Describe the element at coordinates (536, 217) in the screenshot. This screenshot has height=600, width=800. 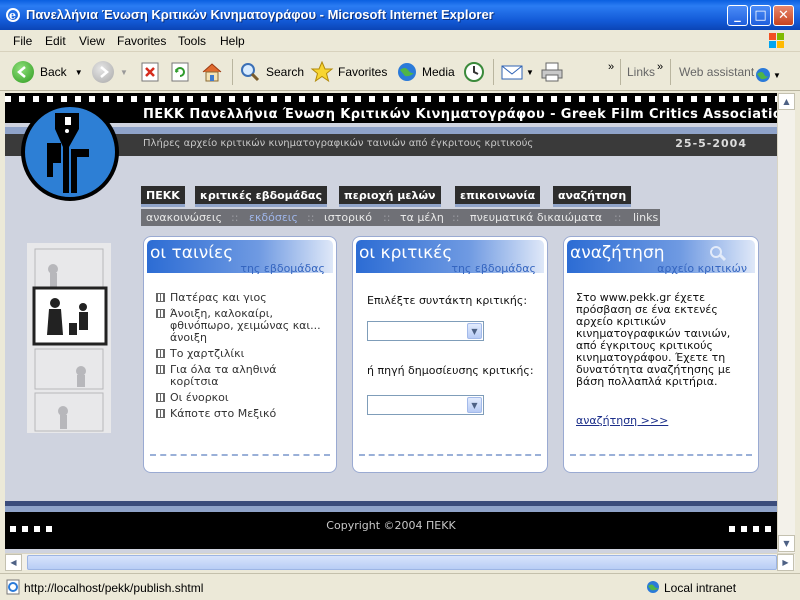
I see `subnav-copyright: πνευματικά δικαιώματα` at that location.